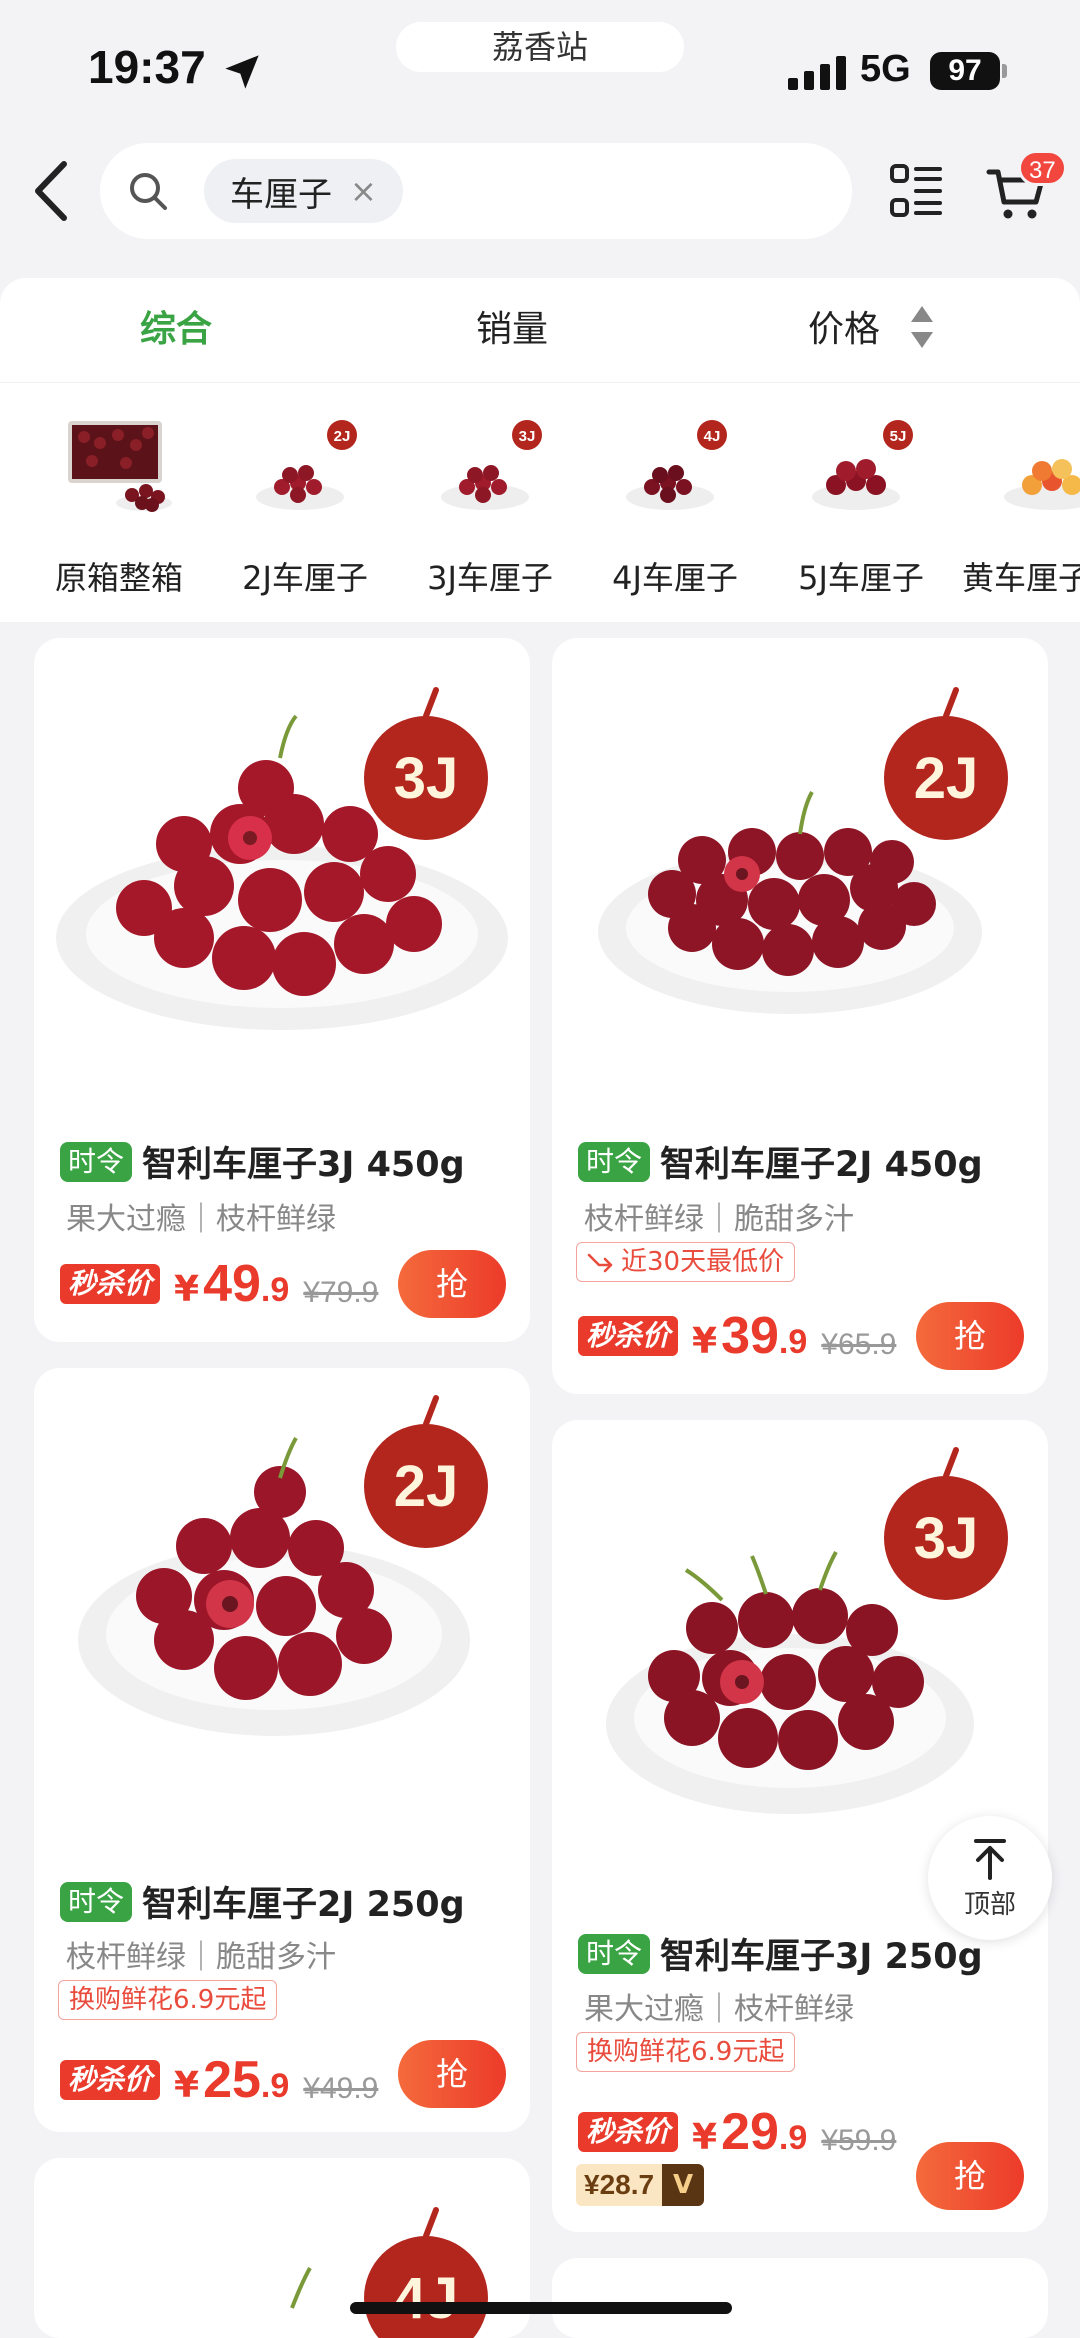  I want to click on product-title: 时令 智利车厘子2J 250g, so click(262, 1901).